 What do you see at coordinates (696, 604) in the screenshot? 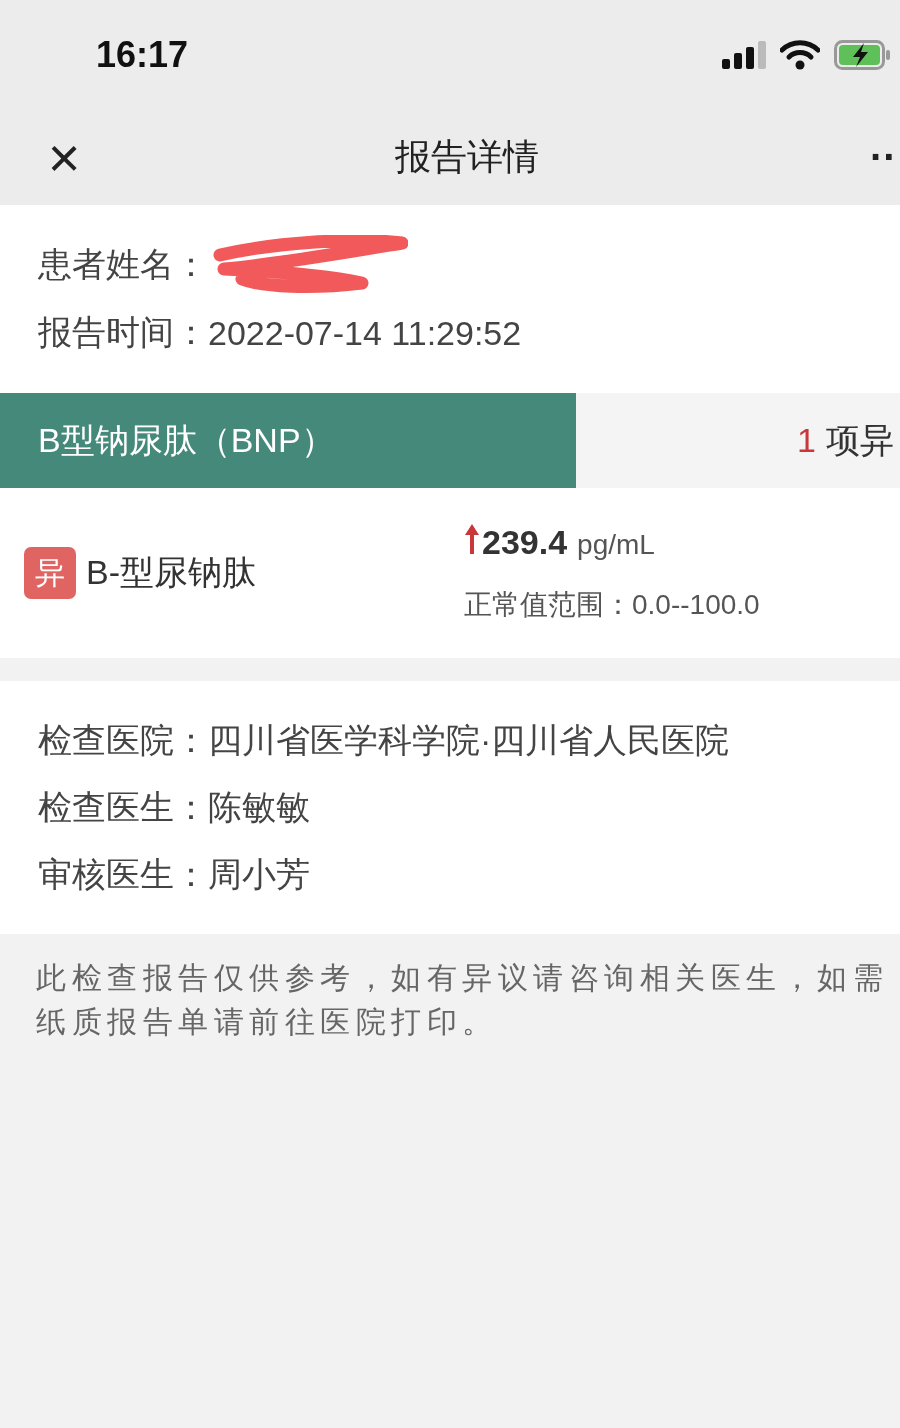
I see `normal-range: 0.0--100.0` at bounding box center [696, 604].